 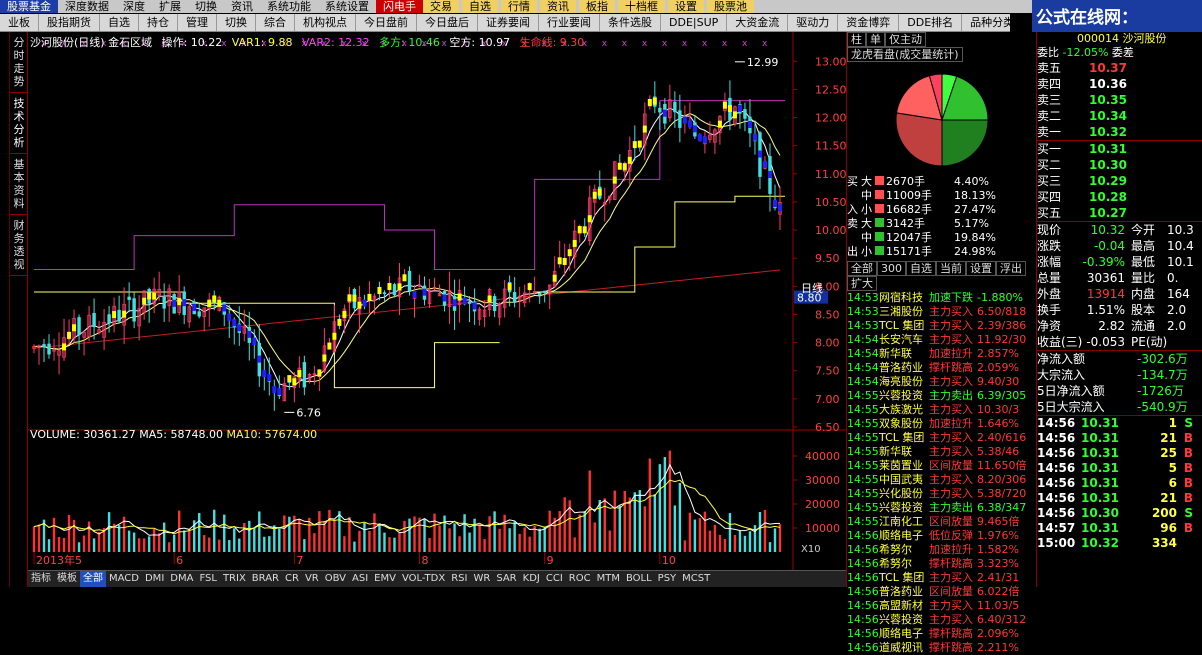 I want to click on list-tab: 浮出, so click(x=1011, y=268).